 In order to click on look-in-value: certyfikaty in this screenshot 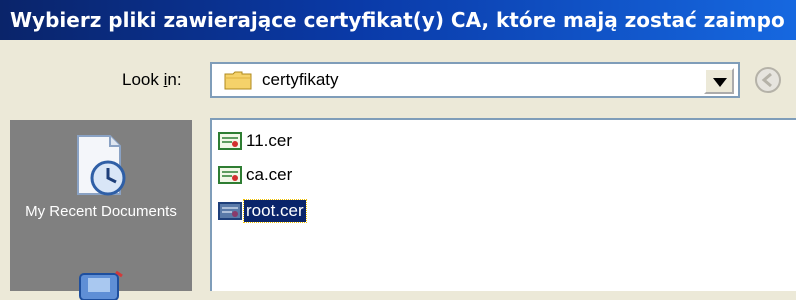, I will do `click(300, 79)`.